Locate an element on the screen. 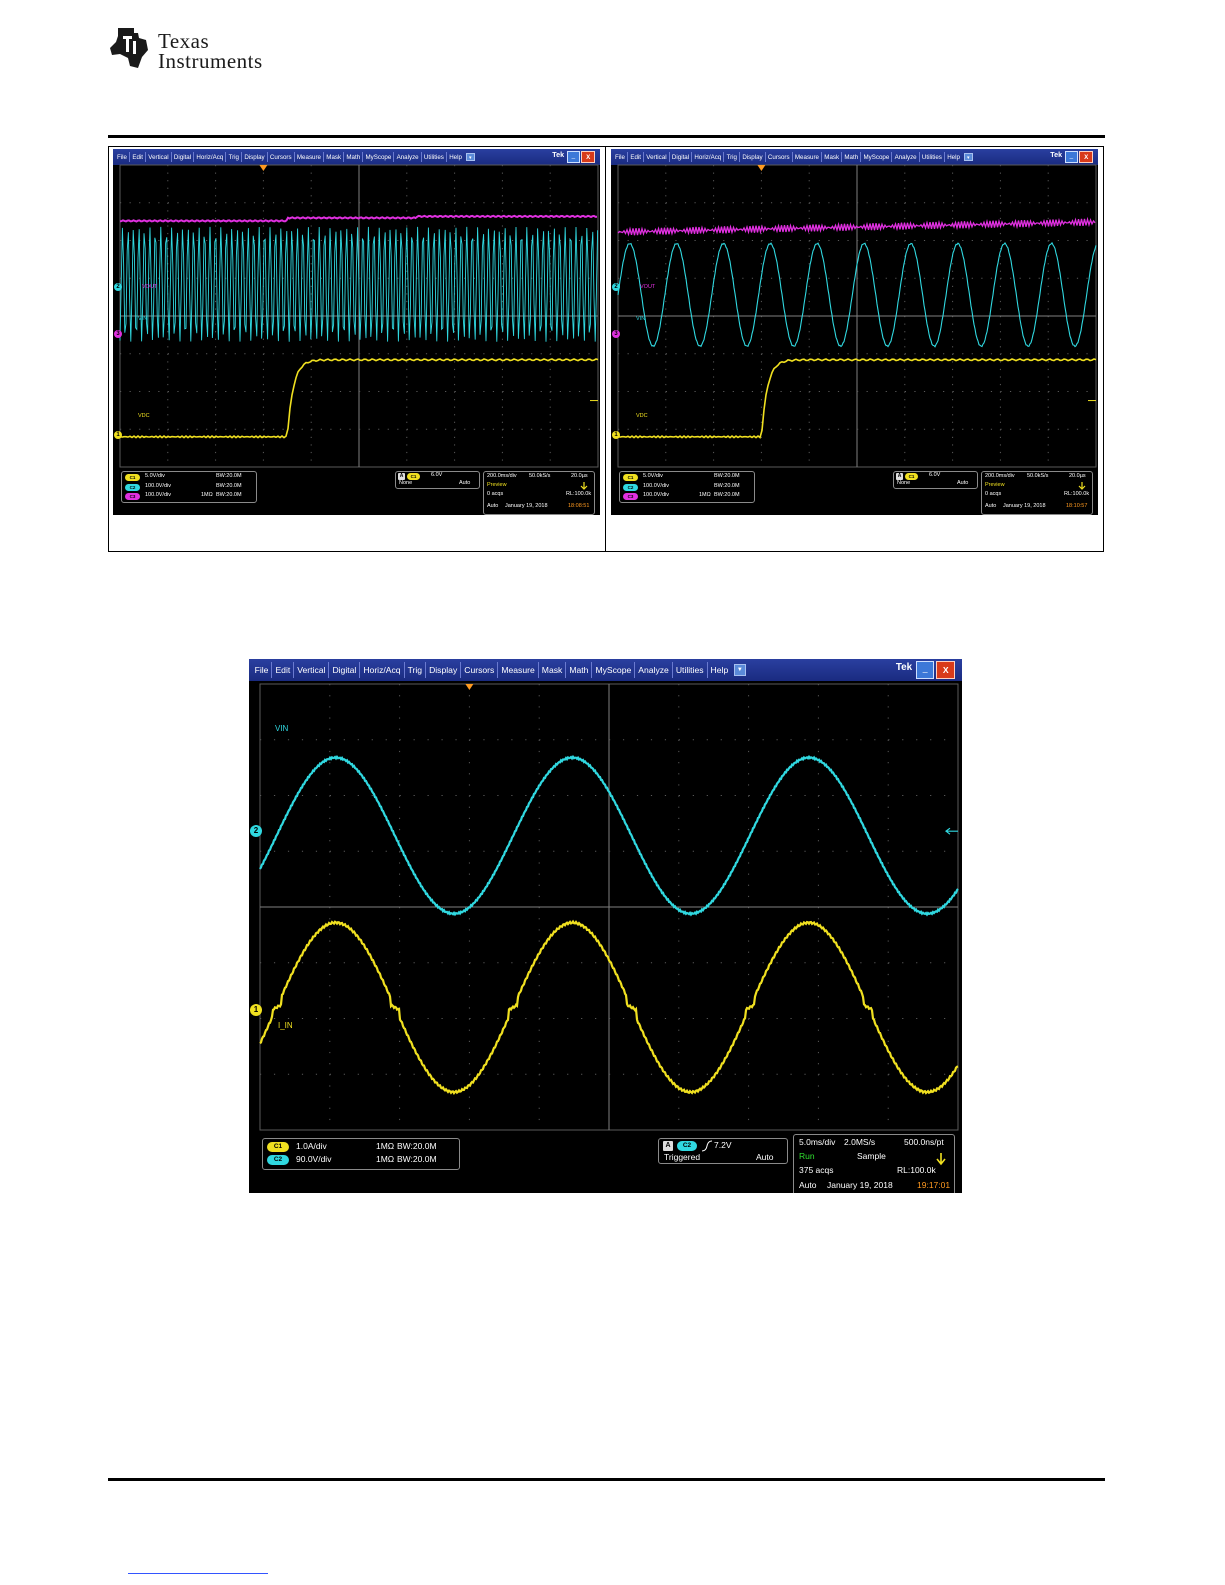  timebase: 5.0ms/div is located at coordinates (817, 1142).